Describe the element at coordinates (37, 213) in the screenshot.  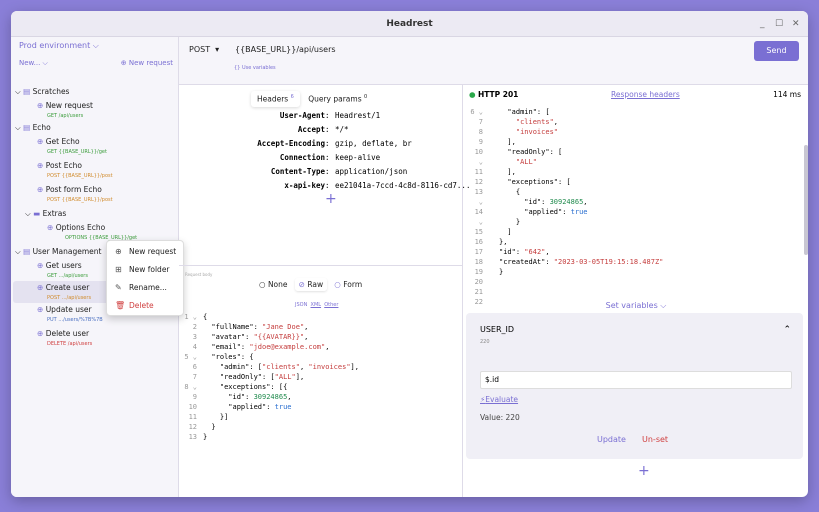
I see `folder-icon: ▬` at that location.